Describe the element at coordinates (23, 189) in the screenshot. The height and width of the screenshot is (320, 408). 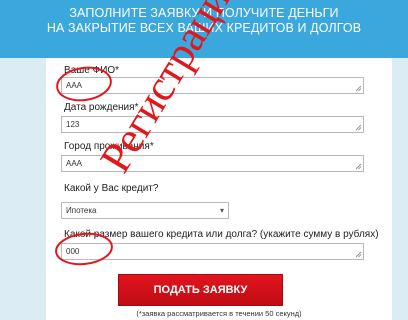
I see `left-background` at that location.